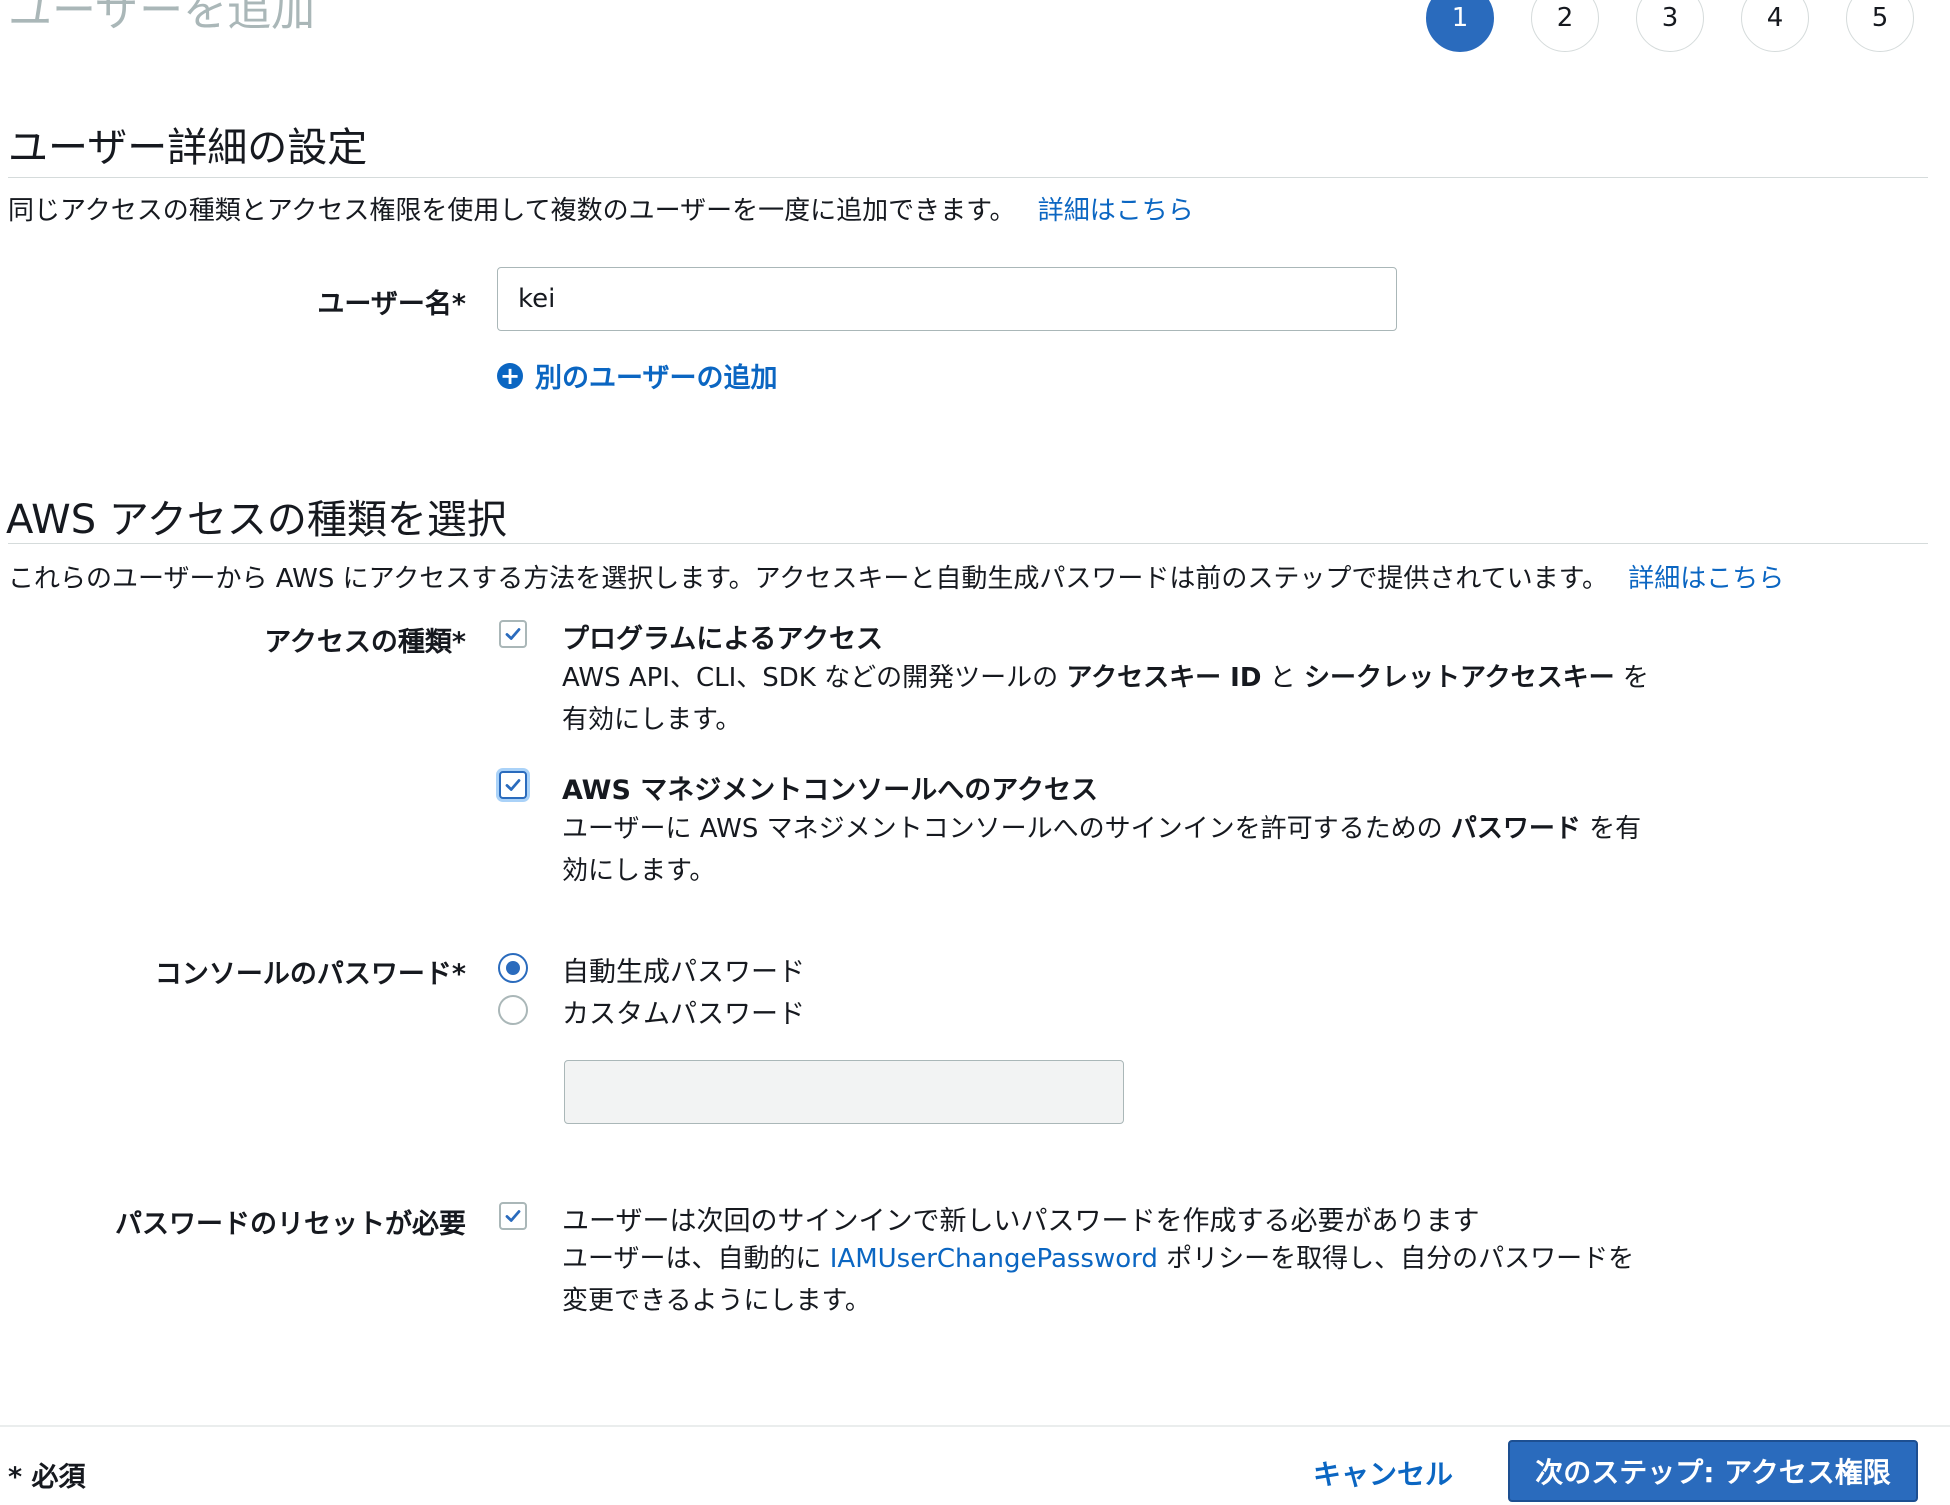 This screenshot has width=1950, height=1505. What do you see at coordinates (188, 148) in the screenshot?
I see `user-details-title: ユーザー詳細の設定` at bounding box center [188, 148].